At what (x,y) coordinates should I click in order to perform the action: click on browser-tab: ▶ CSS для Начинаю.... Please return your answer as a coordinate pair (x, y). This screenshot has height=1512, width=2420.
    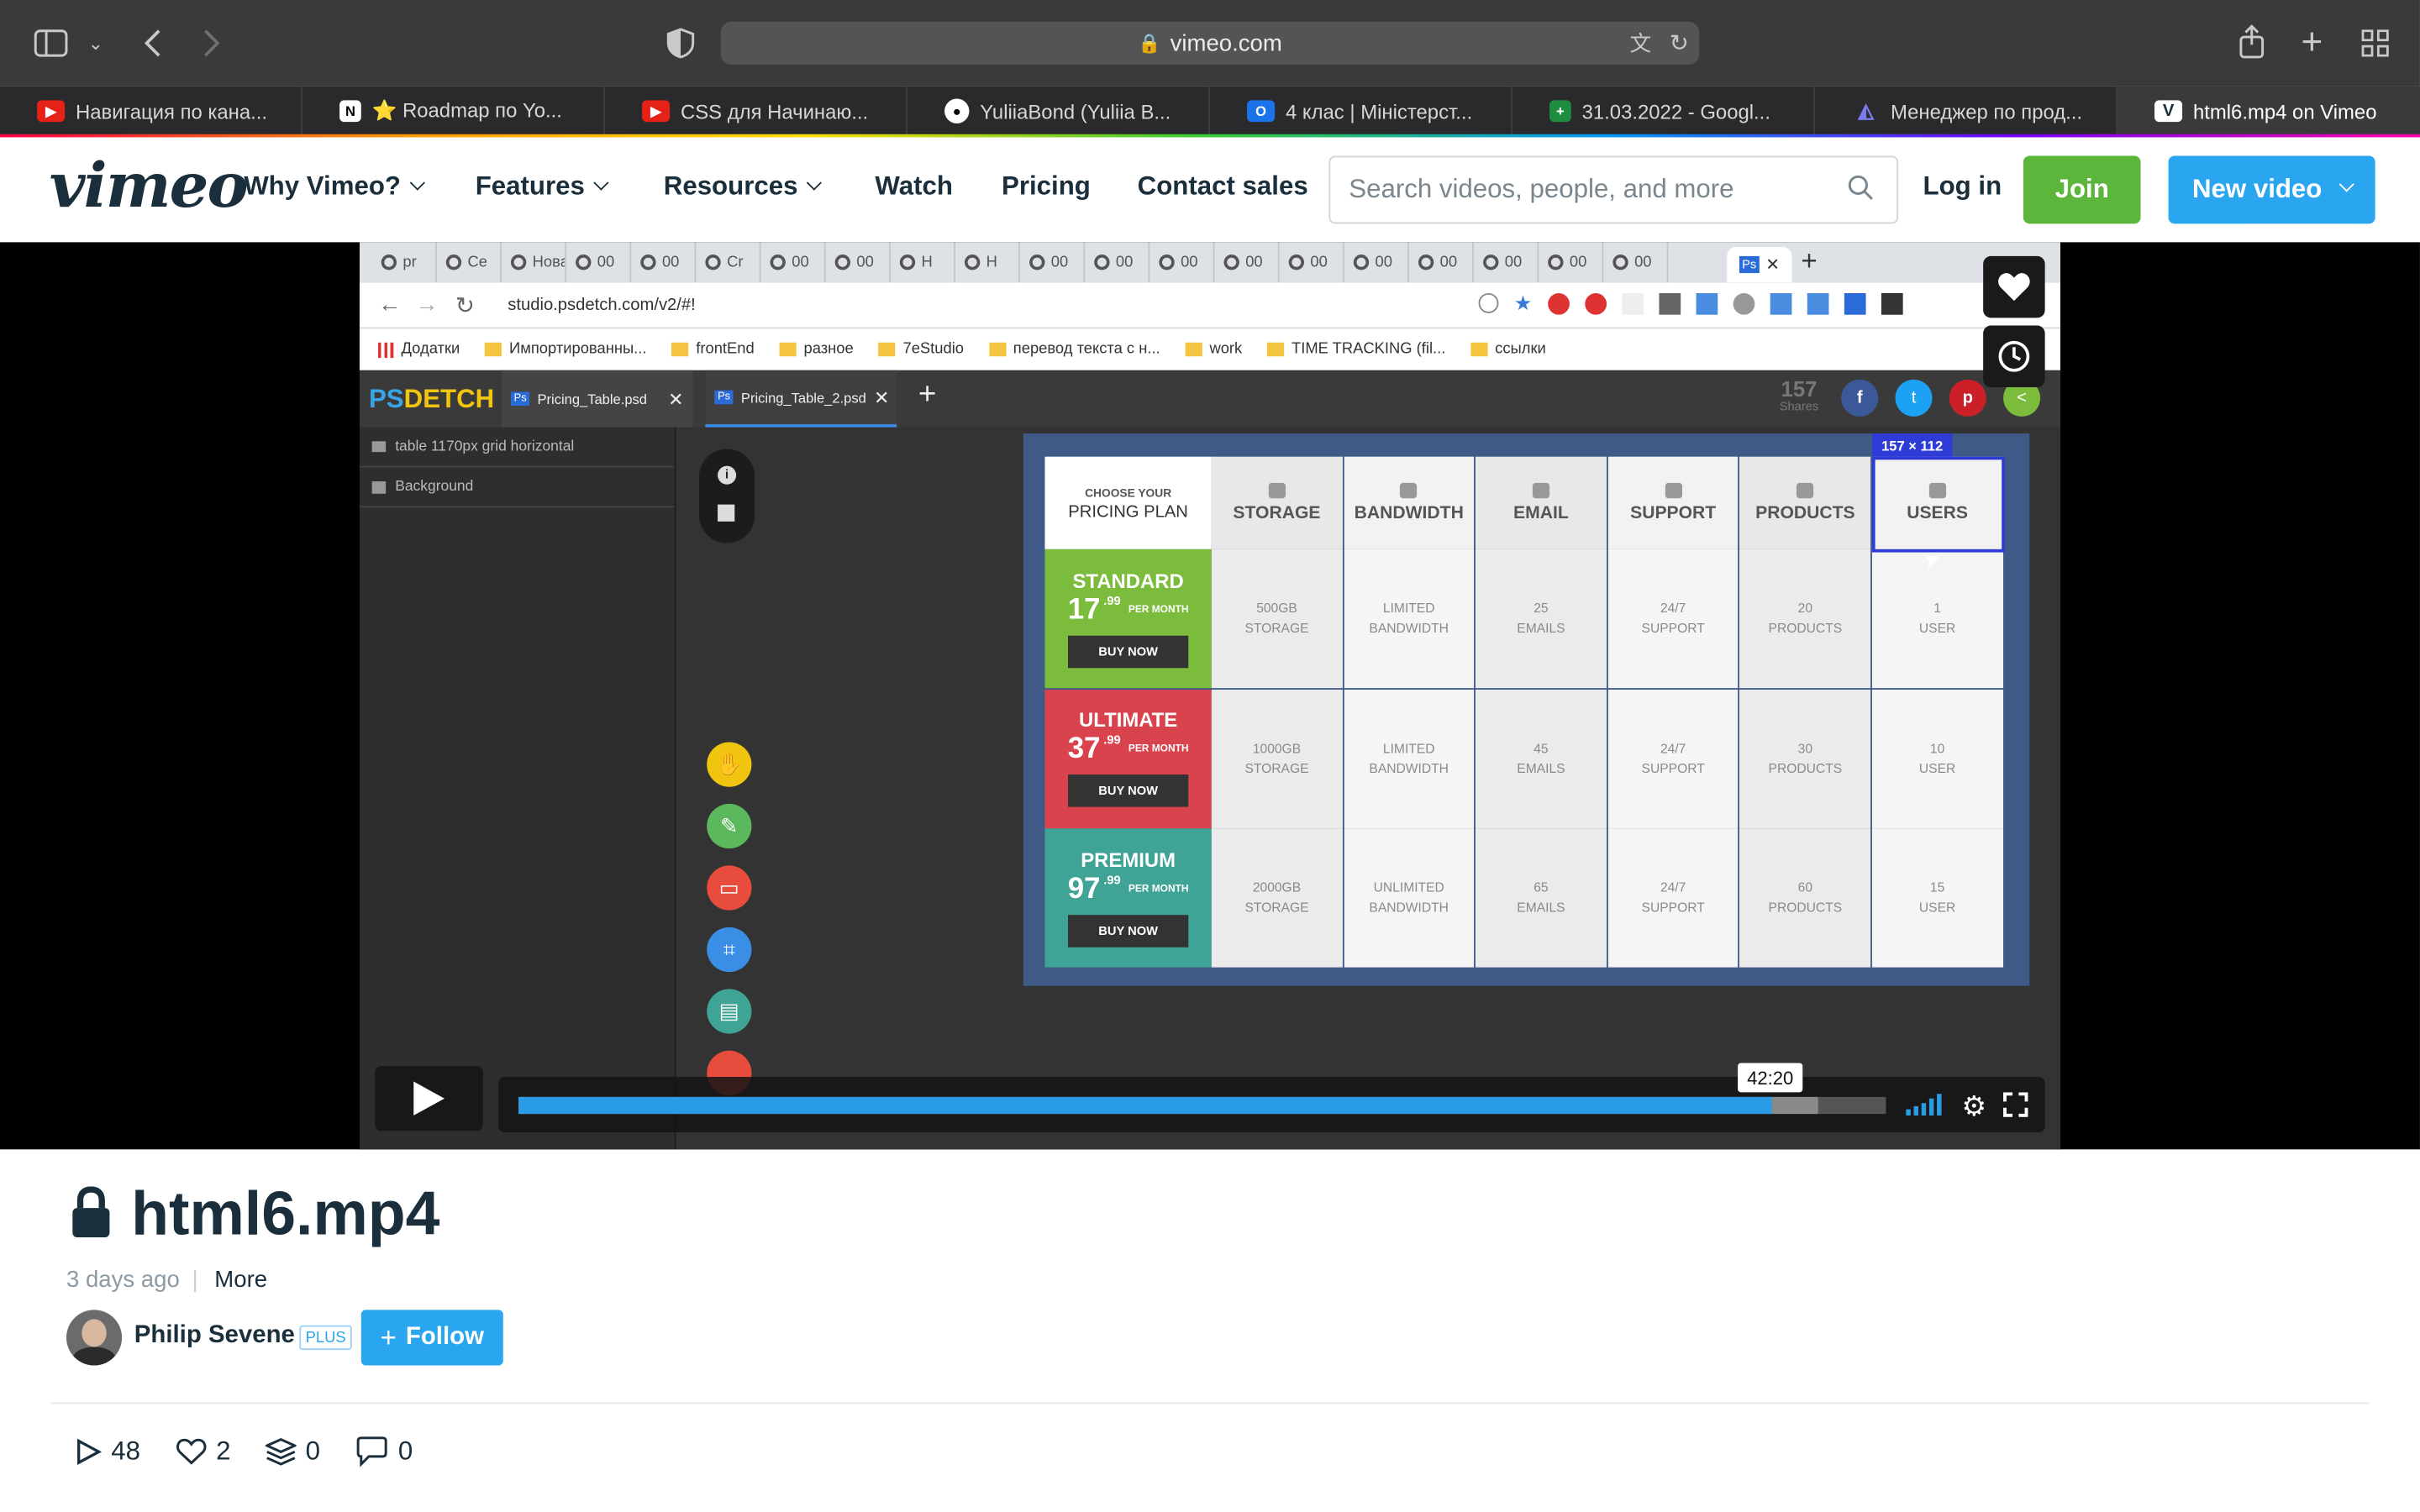
    Looking at the image, I should click on (756, 111).